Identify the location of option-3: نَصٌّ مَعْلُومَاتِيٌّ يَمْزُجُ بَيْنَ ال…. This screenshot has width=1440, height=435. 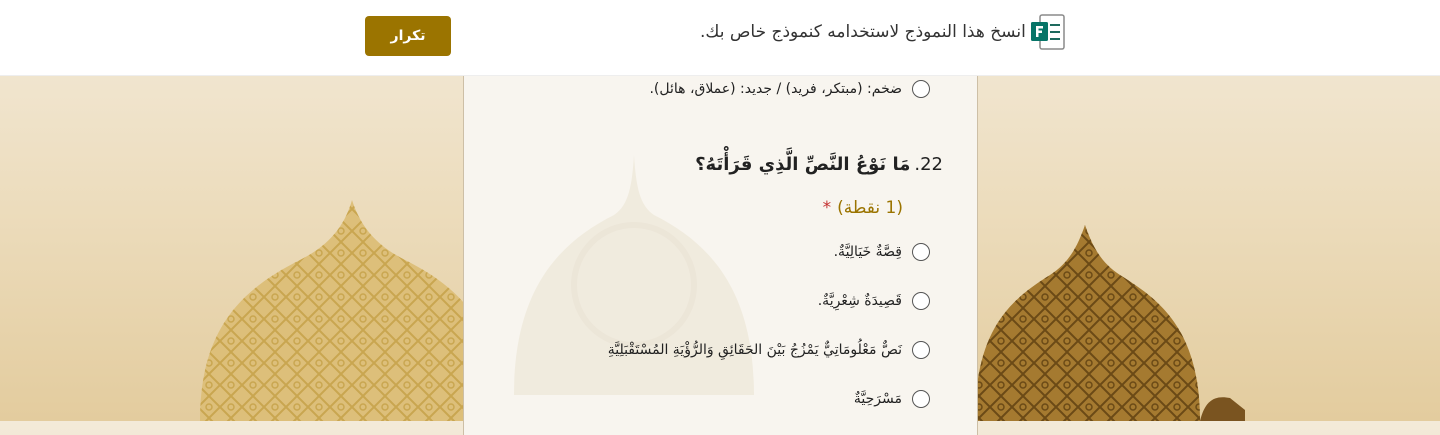
(769, 350).